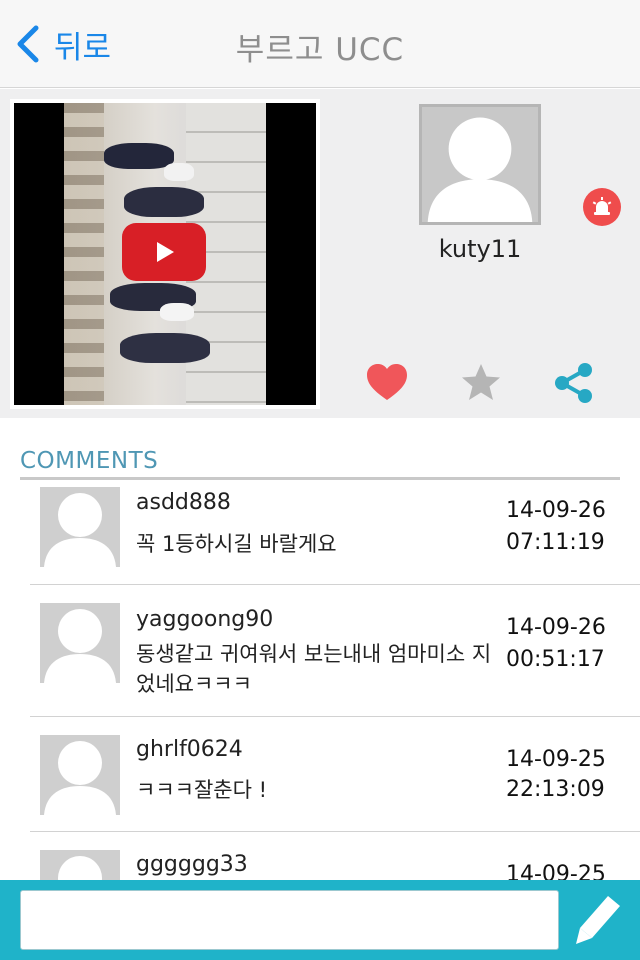  What do you see at coordinates (555, 659) in the screenshot?
I see `comment-time: 00:51:17` at bounding box center [555, 659].